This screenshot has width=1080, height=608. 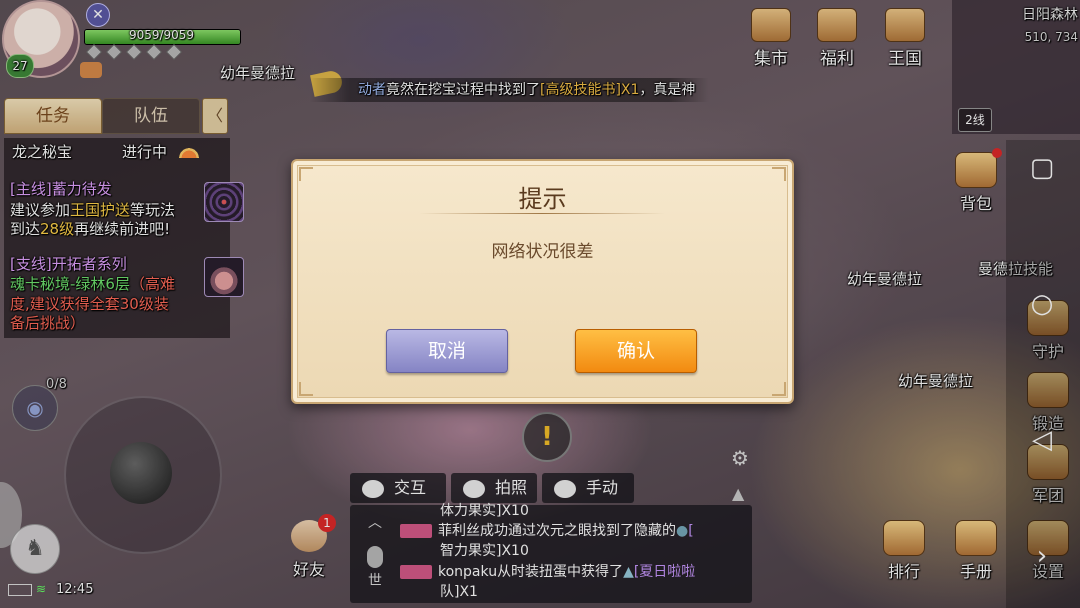 What do you see at coordinates (447, 351) in the screenshot?
I see `cancel-button: 取消` at bounding box center [447, 351].